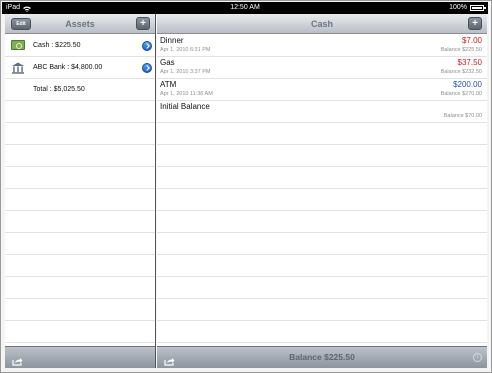  Describe the element at coordinates (475, 23) in the screenshot. I see `add-transaction-button: +` at that location.